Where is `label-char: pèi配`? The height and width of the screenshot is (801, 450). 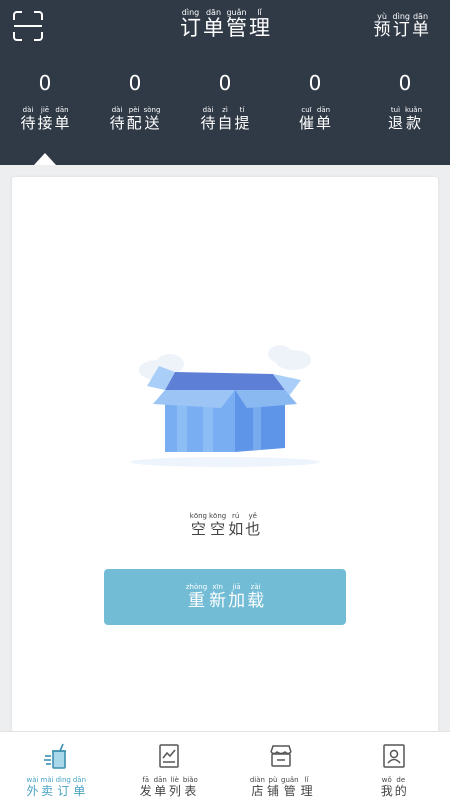
label-char: pèi配 is located at coordinates (134, 119).